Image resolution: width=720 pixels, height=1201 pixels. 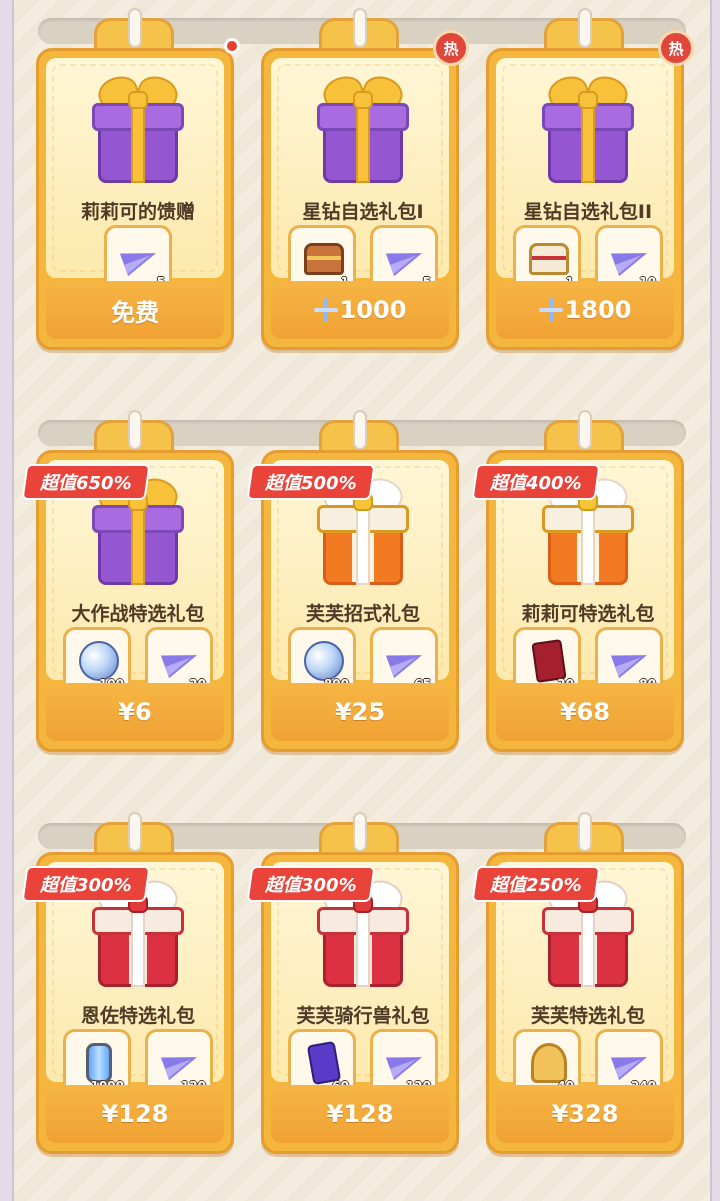 I want to click on gift-pack-card: 大作战特选礼包 100 20 ¥6 超值650%, so click(x=127, y=586).